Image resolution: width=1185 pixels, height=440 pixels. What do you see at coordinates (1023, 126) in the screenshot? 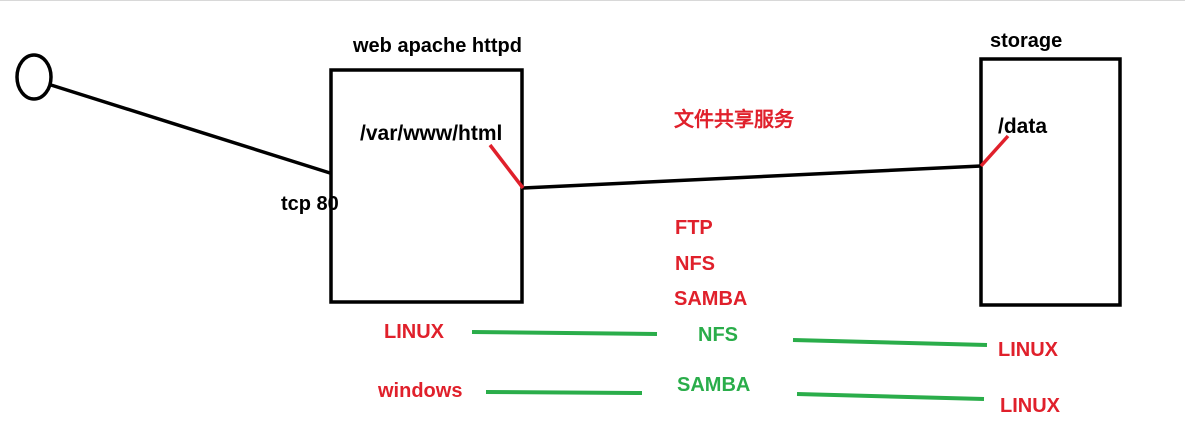
I see `storage-path: /data` at bounding box center [1023, 126].